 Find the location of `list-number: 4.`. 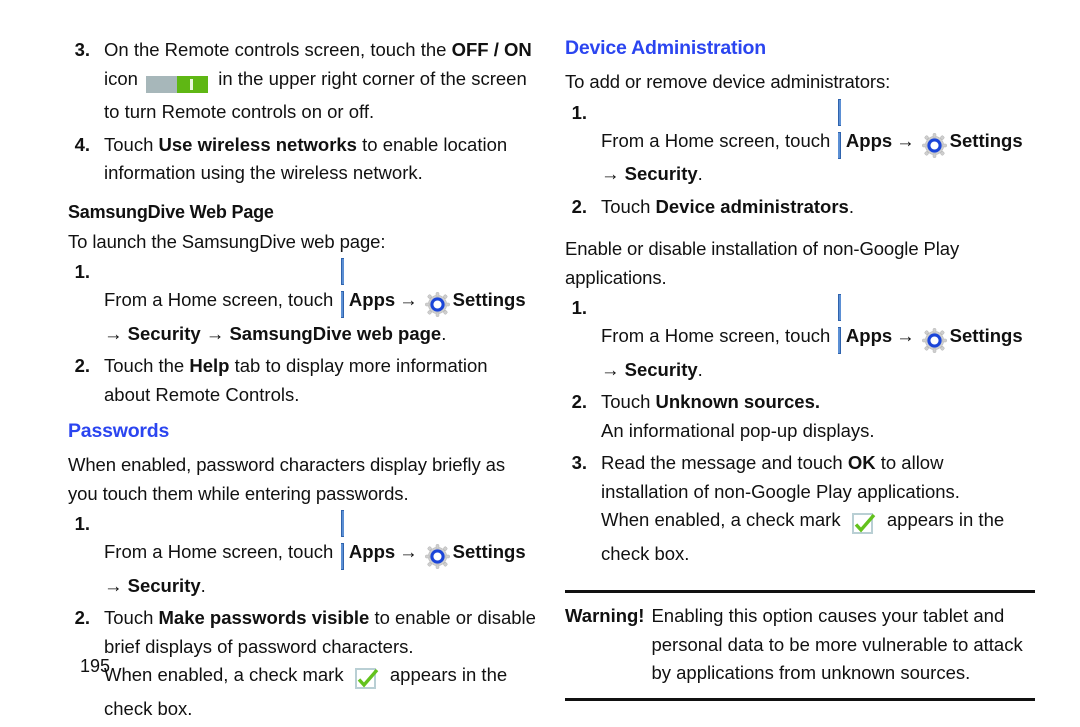

list-number: 4. is located at coordinates (82, 144).